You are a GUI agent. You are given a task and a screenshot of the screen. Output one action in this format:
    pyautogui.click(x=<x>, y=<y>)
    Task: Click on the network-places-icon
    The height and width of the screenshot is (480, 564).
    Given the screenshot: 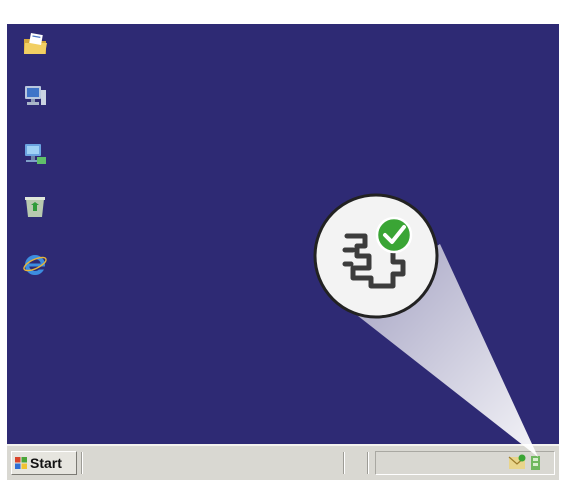 What is the action you would take?
    pyautogui.click(x=35, y=154)
    